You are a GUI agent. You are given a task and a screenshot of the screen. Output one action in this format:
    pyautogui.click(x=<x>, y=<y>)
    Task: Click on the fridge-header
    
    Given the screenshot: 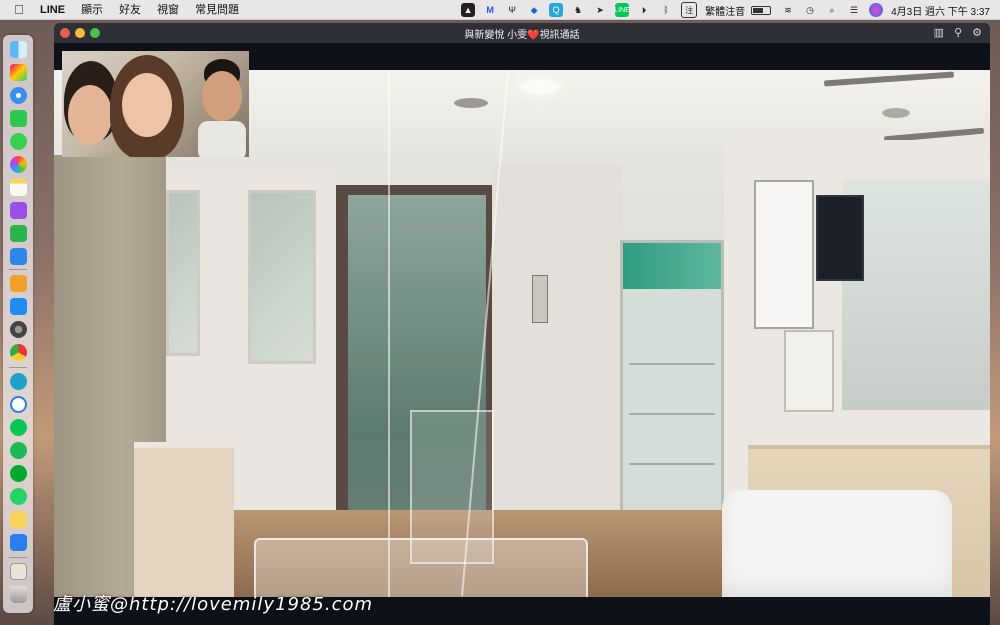 What is the action you would take?
    pyautogui.click(x=672, y=266)
    